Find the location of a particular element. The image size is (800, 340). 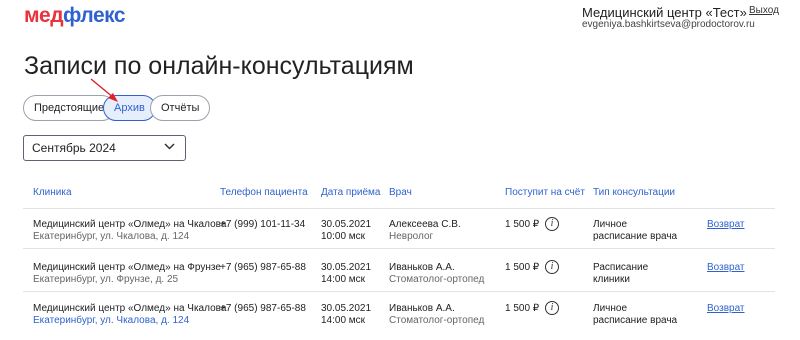

month-select-value: Сентябрь 2024 is located at coordinates (74, 148).